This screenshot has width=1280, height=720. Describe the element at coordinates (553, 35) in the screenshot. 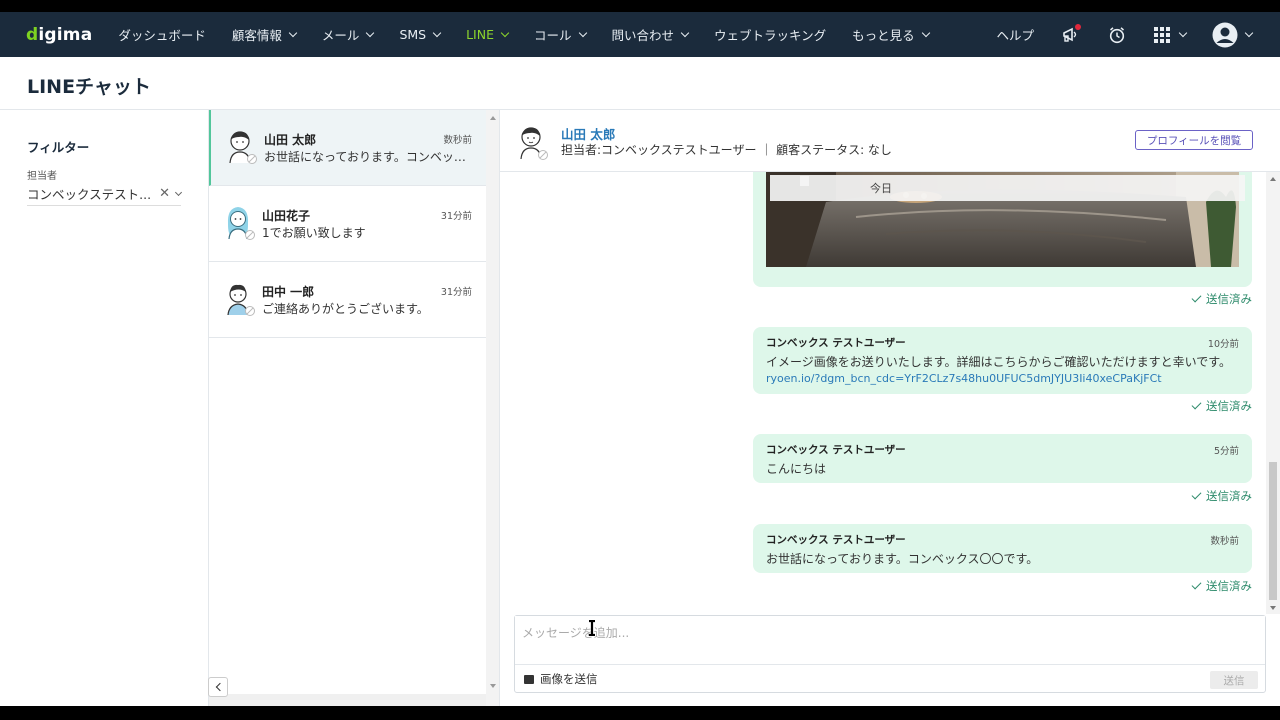

I see `nav-item-label: コール` at that location.